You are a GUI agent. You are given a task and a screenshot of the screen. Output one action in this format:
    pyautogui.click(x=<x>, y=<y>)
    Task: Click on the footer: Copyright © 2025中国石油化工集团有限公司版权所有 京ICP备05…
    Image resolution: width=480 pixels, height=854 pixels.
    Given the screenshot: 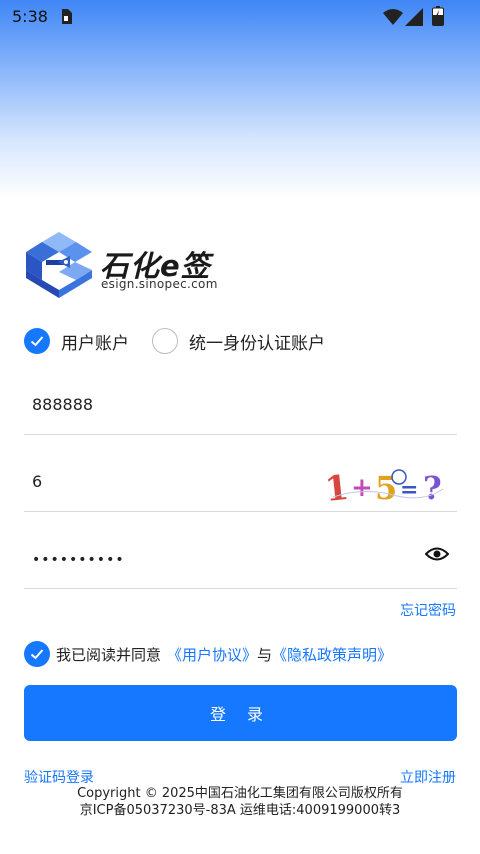 What is the action you would take?
    pyautogui.click(x=240, y=802)
    